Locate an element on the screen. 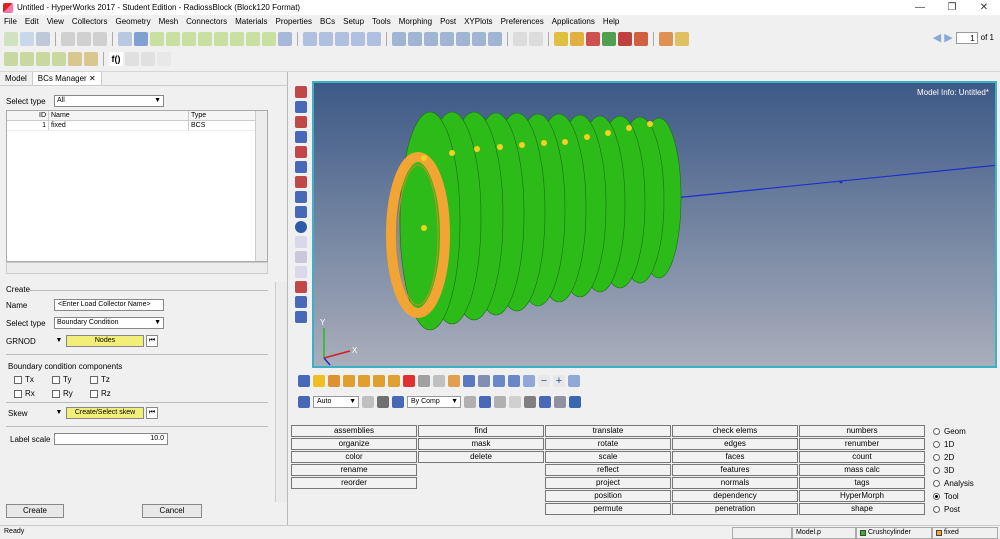 This screenshot has height=539, width=1000. menu-edit: Edit is located at coordinates (32, 21).